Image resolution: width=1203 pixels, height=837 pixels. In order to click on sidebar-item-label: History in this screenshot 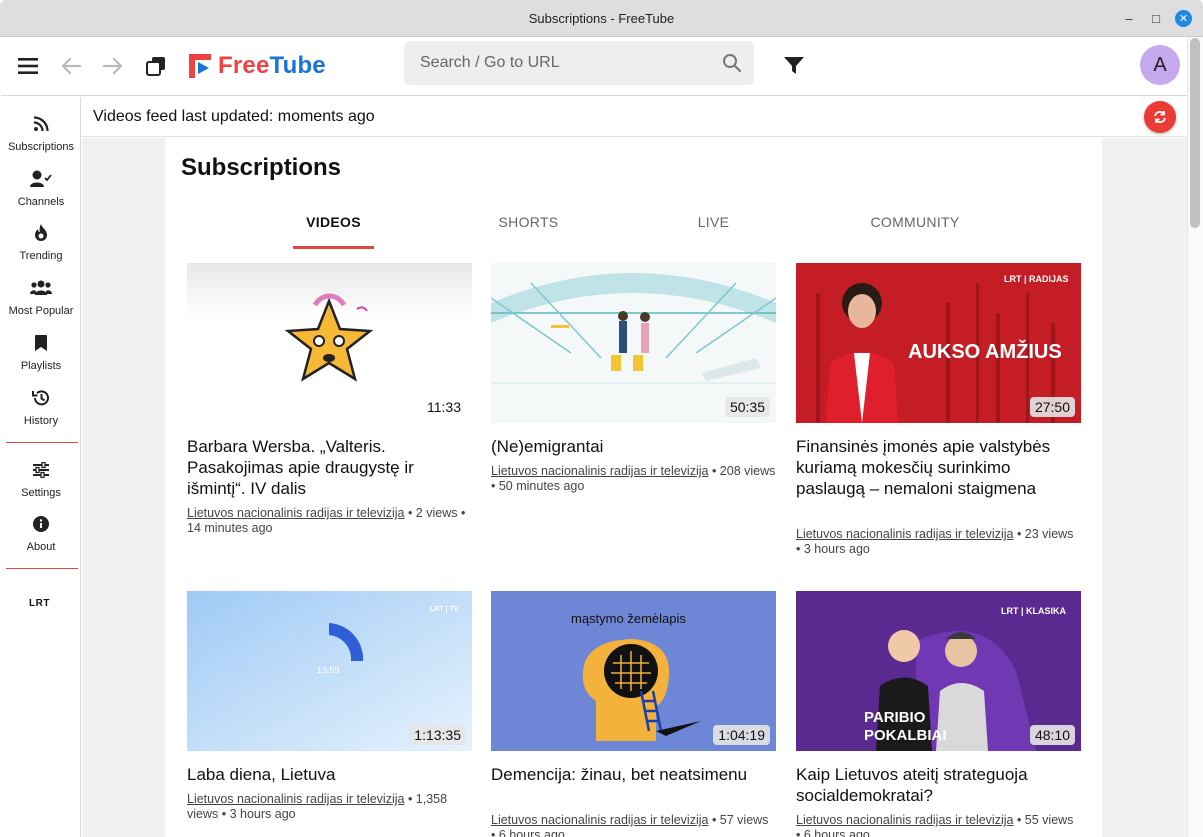, I will do `click(41, 421)`.